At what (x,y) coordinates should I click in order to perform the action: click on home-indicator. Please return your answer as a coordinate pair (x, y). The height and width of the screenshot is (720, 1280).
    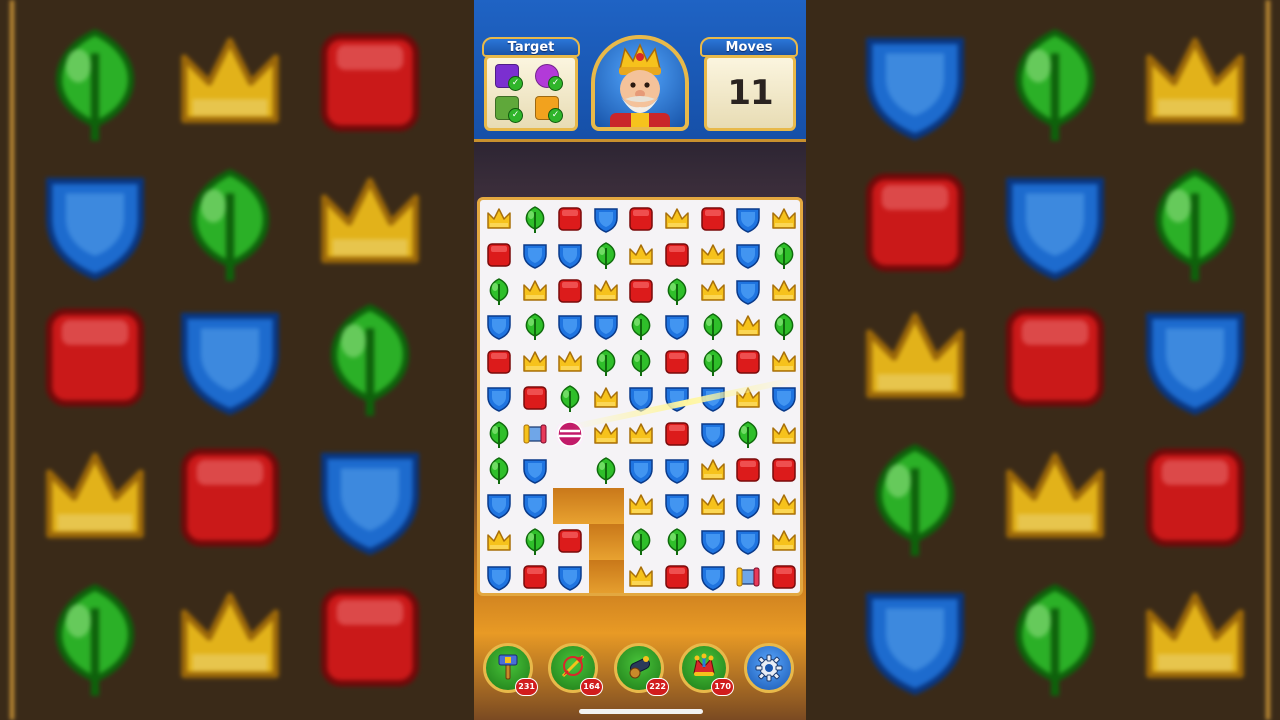
    Looking at the image, I should click on (641, 711).